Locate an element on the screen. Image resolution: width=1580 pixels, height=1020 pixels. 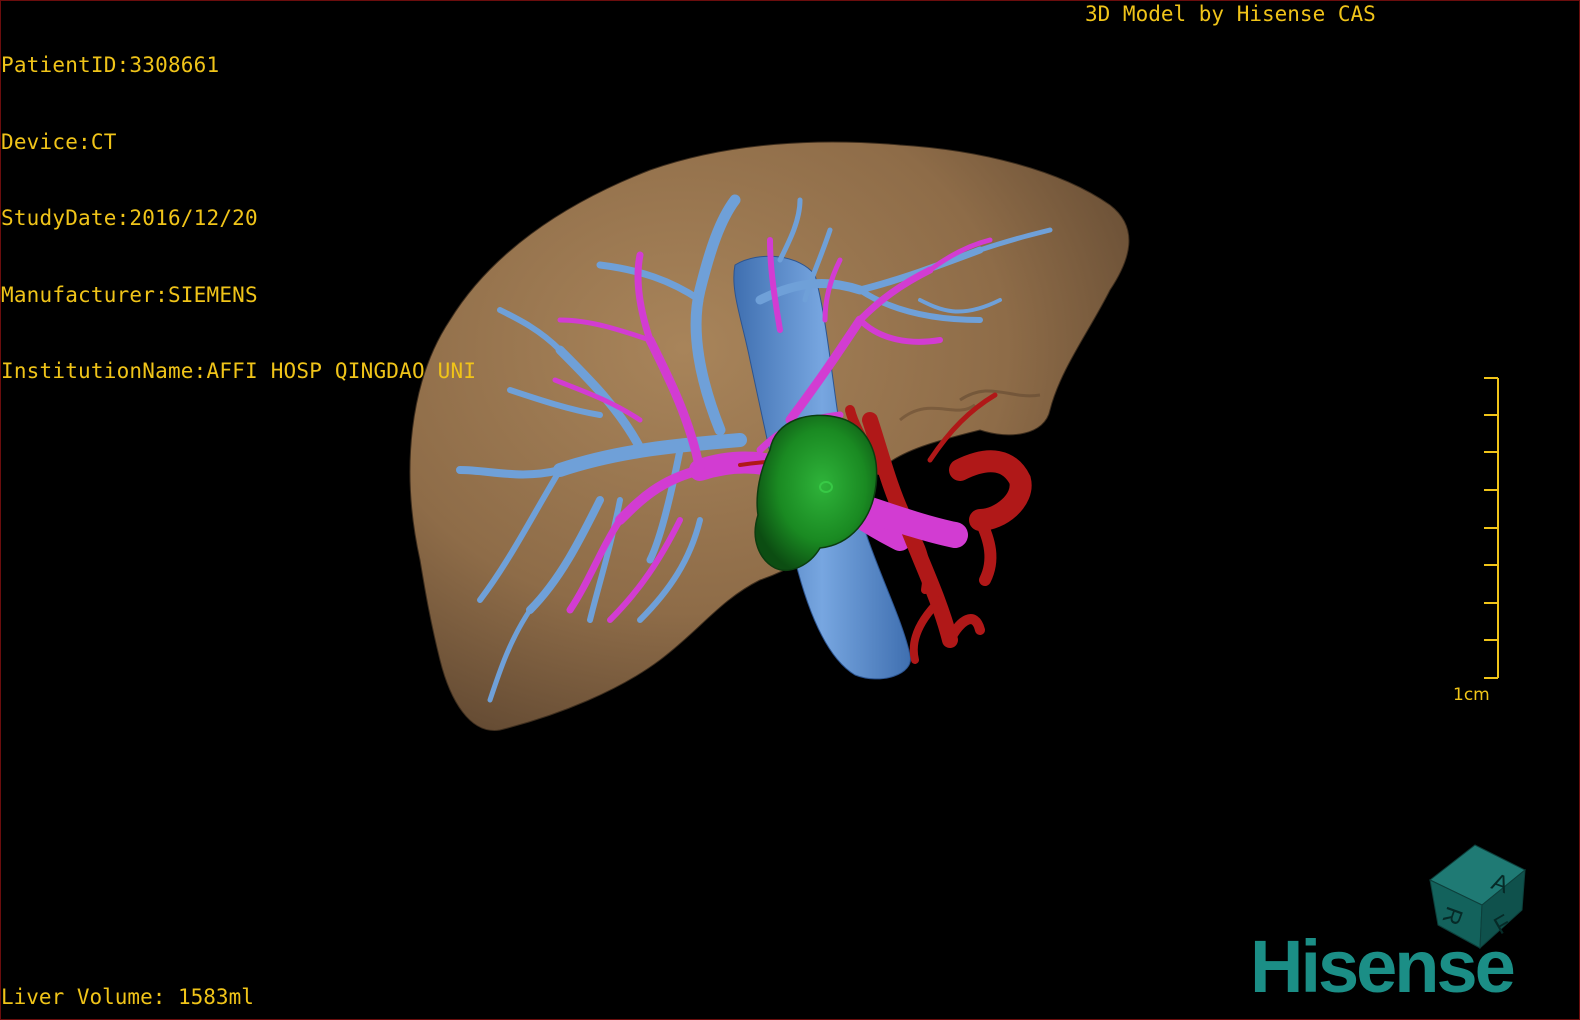
institution-name: InstitutionName:AFFI HOSP QINGDAO UNI is located at coordinates (239, 371).